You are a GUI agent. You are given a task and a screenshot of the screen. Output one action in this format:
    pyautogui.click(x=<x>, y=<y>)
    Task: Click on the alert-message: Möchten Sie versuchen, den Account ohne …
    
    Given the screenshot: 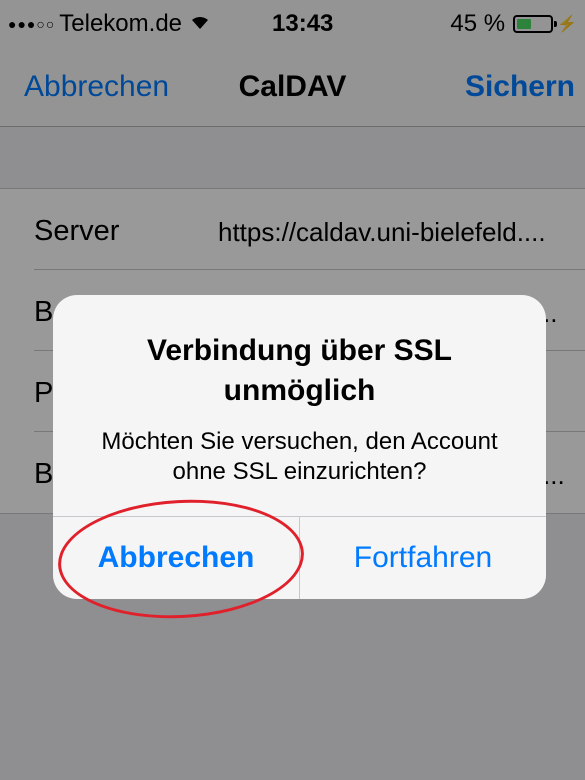 What is the action you would take?
    pyautogui.click(x=299, y=456)
    